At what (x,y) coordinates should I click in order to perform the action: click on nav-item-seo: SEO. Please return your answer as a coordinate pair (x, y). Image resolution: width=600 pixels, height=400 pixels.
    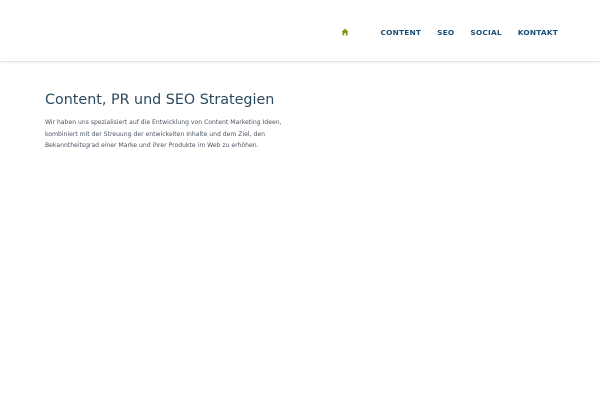
    Looking at the image, I should click on (445, 32).